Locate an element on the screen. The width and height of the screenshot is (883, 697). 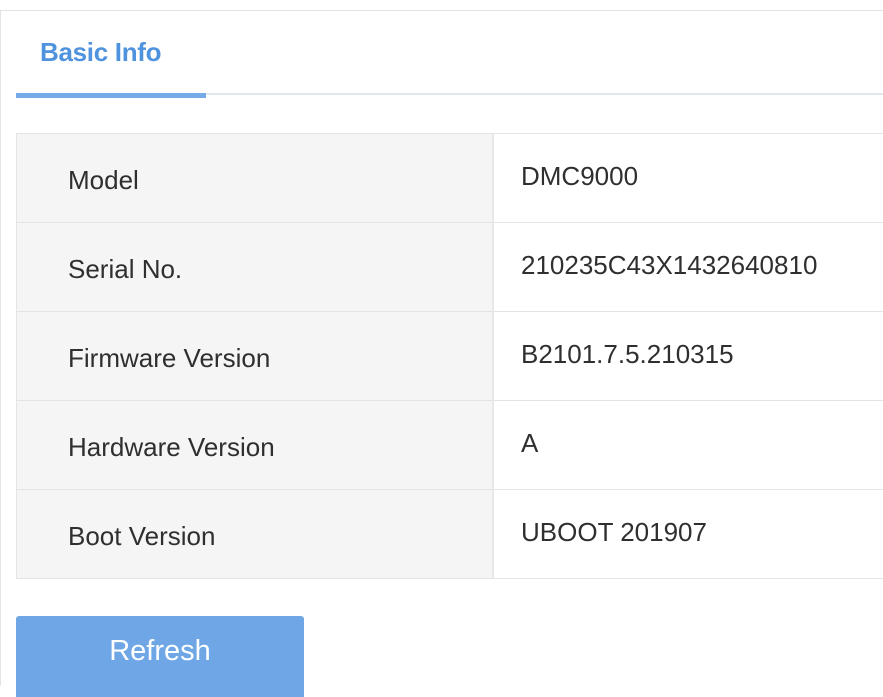
table-row-boot: Boot Version UBOOT 201907 is located at coordinates (449, 534).